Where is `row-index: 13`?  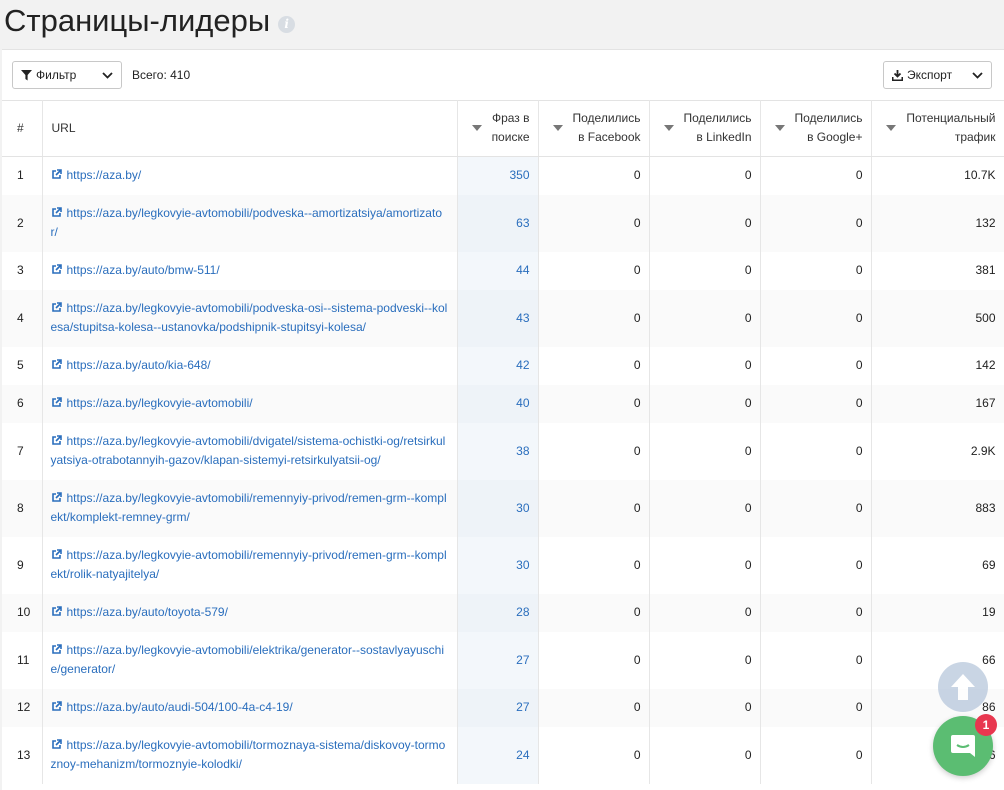
row-index: 13 is located at coordinates (22, 755).